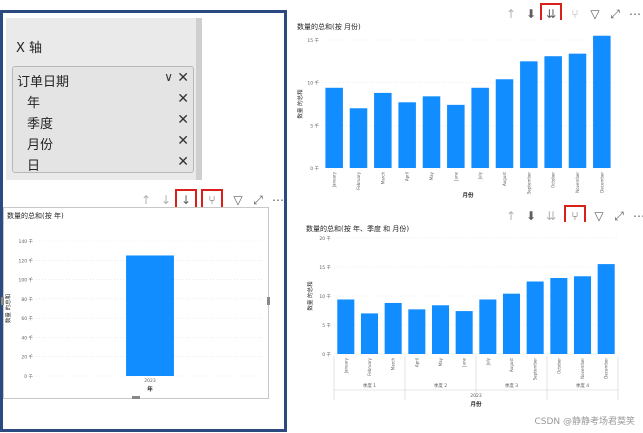 This screenshot has height=433, width=643. What do you see at coordinates (104, 79) in the screenshot?
I see `hierarchy-header-row: 订单日期 ∨ ✕` at bounding box center [104, 79].